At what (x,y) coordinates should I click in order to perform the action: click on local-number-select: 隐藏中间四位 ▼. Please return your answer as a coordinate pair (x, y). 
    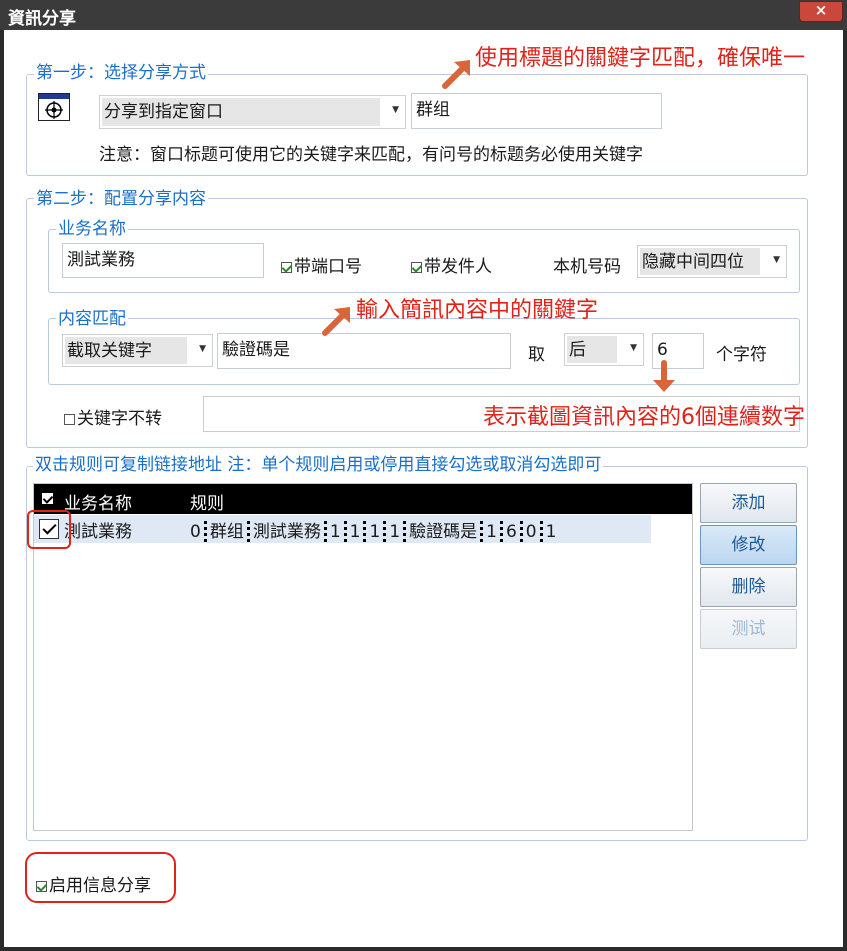
    Looking at the image, I should click on (712, 261).